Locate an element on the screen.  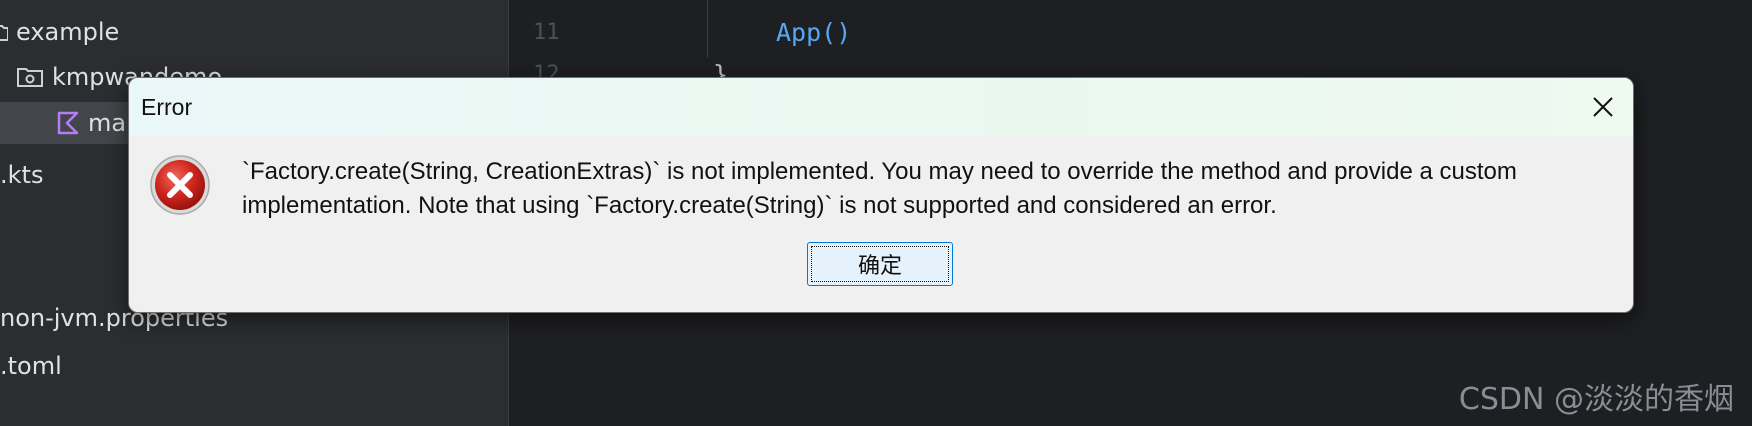
ok-button: 确定 is located at coordinates (880, 264).